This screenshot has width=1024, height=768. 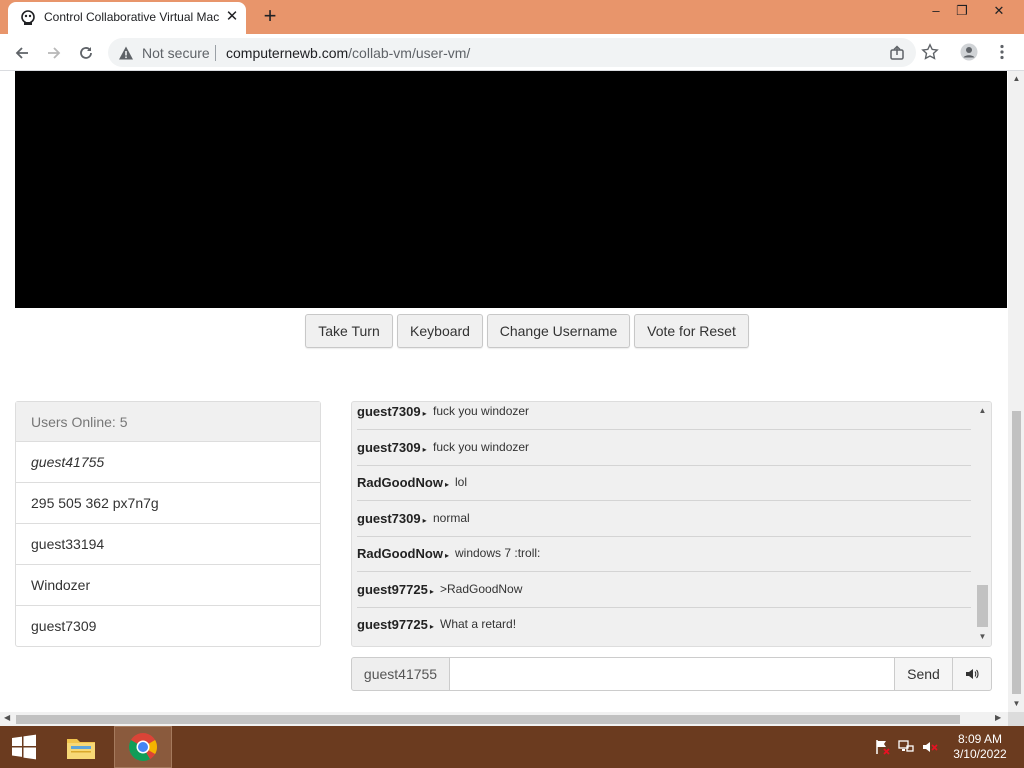 I want to click on close-window-icon: ✕, so click(x=999, y=11).